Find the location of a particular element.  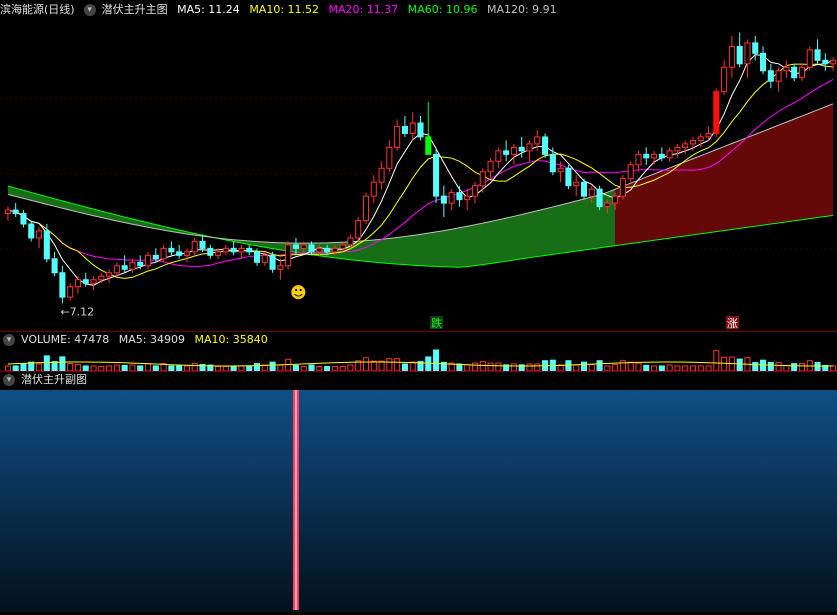

fall-signal: 跌 is located at coordinates (436, 323).